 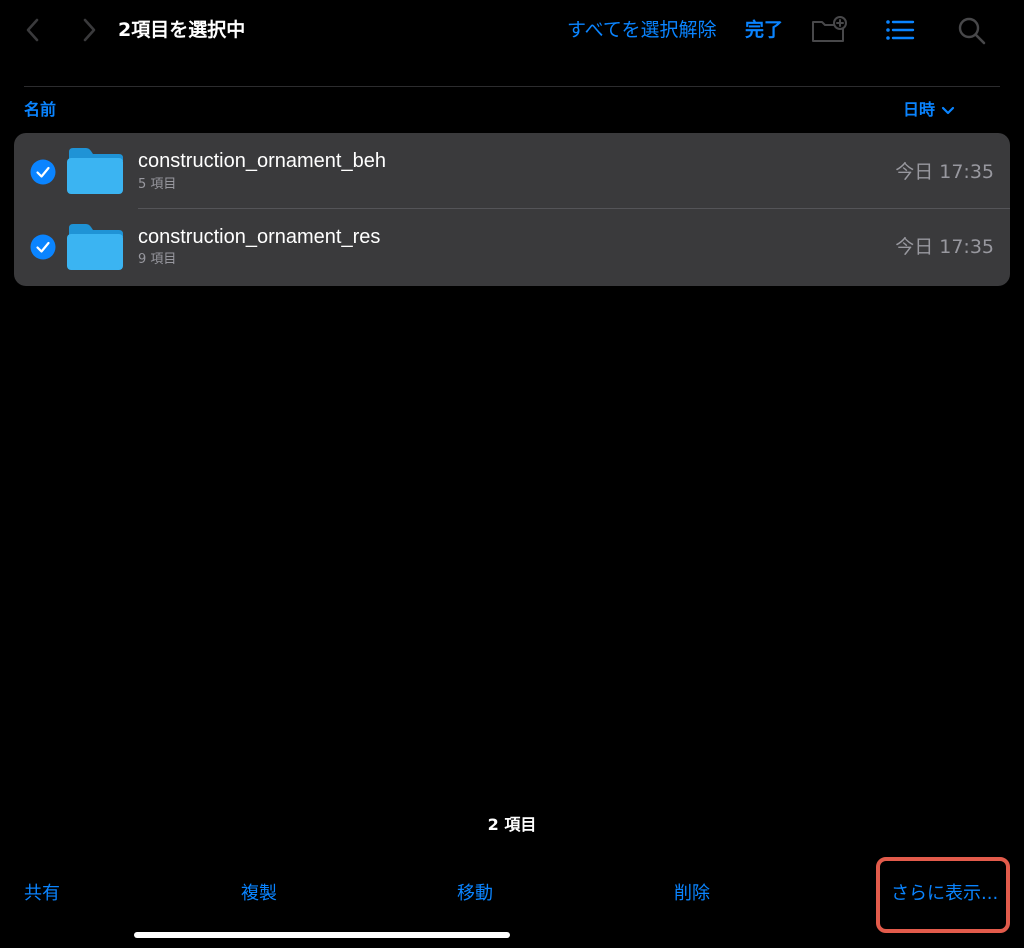 I want to click on home-indicator, so click(x=322, y=935).